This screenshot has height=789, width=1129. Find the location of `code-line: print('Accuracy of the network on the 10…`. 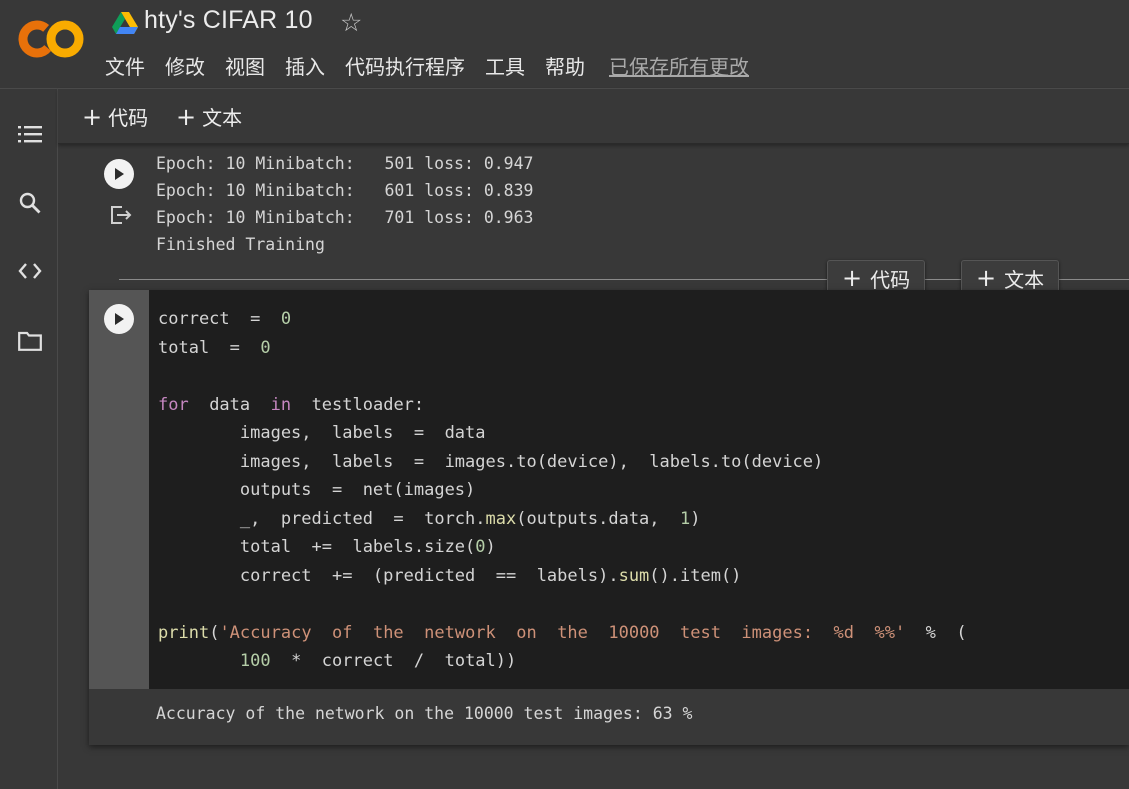

code-line: print('Accuracy of the network on the 10… is located at coordinates (562, 633).